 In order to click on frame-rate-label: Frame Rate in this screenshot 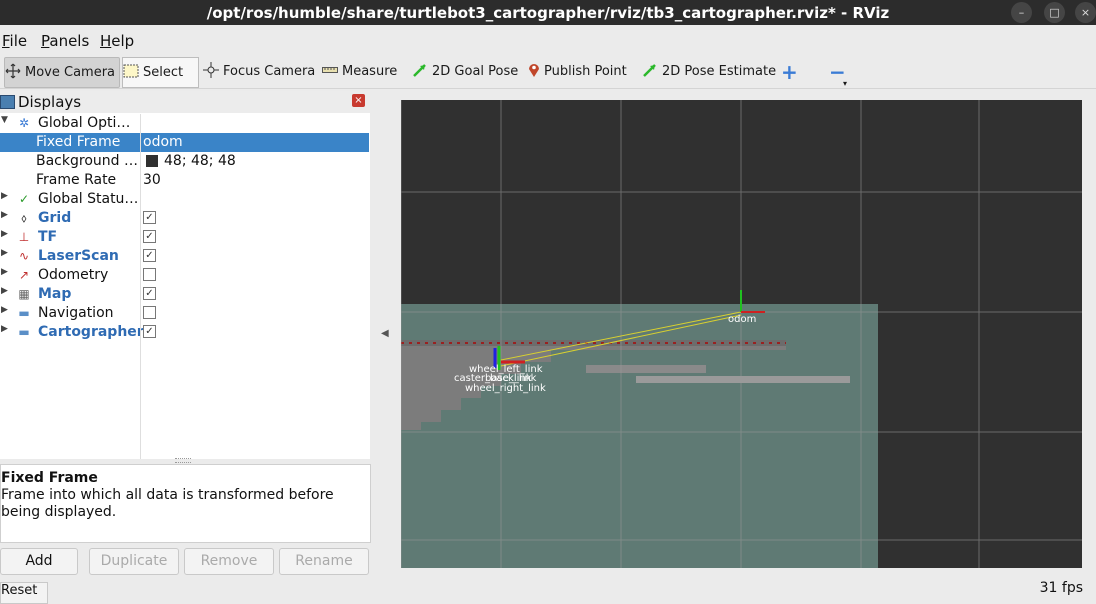, I will do `click(76, 180)`.